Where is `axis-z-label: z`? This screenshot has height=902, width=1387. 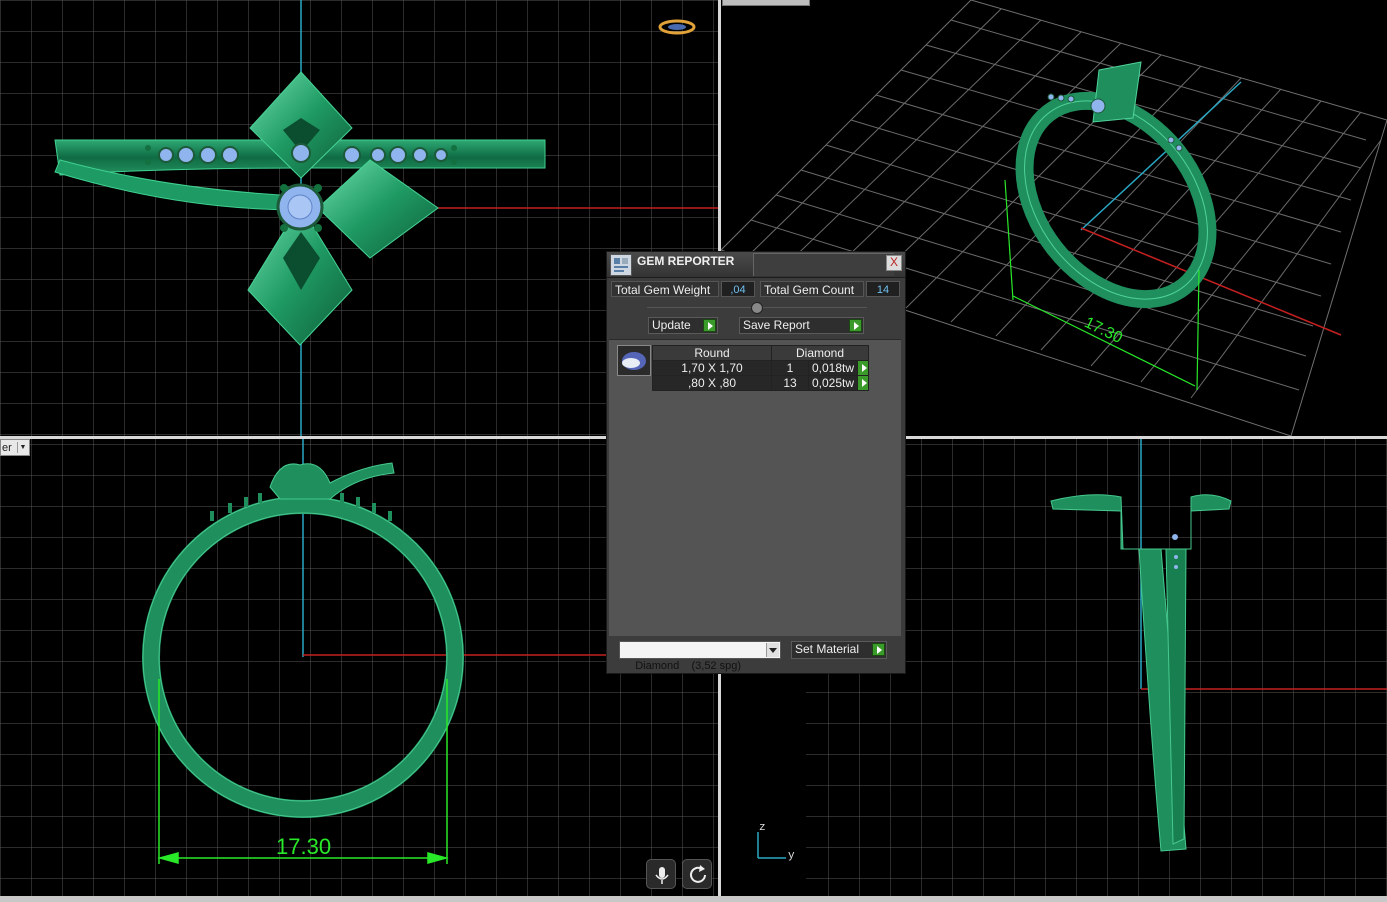
axis-z-label: z is located at coordinates (762, 828).